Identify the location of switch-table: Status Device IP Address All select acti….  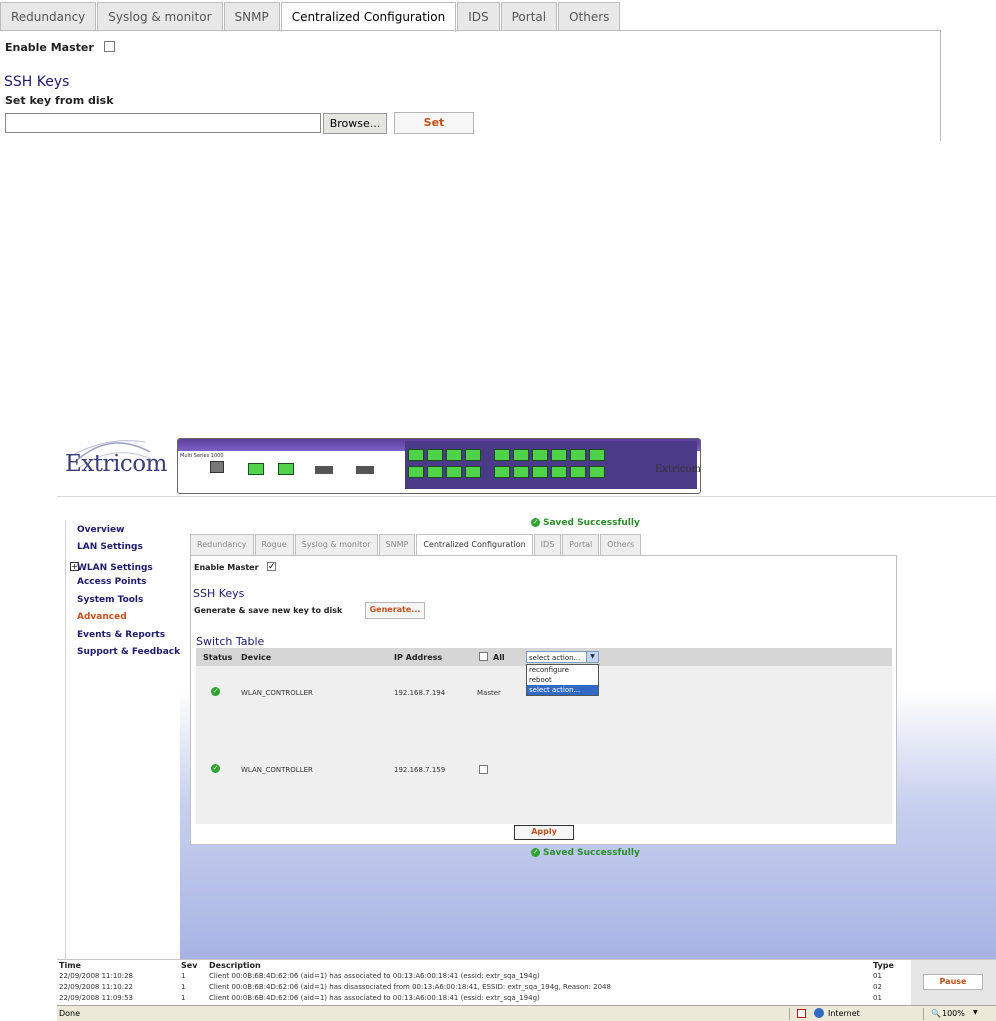
(544, 736).